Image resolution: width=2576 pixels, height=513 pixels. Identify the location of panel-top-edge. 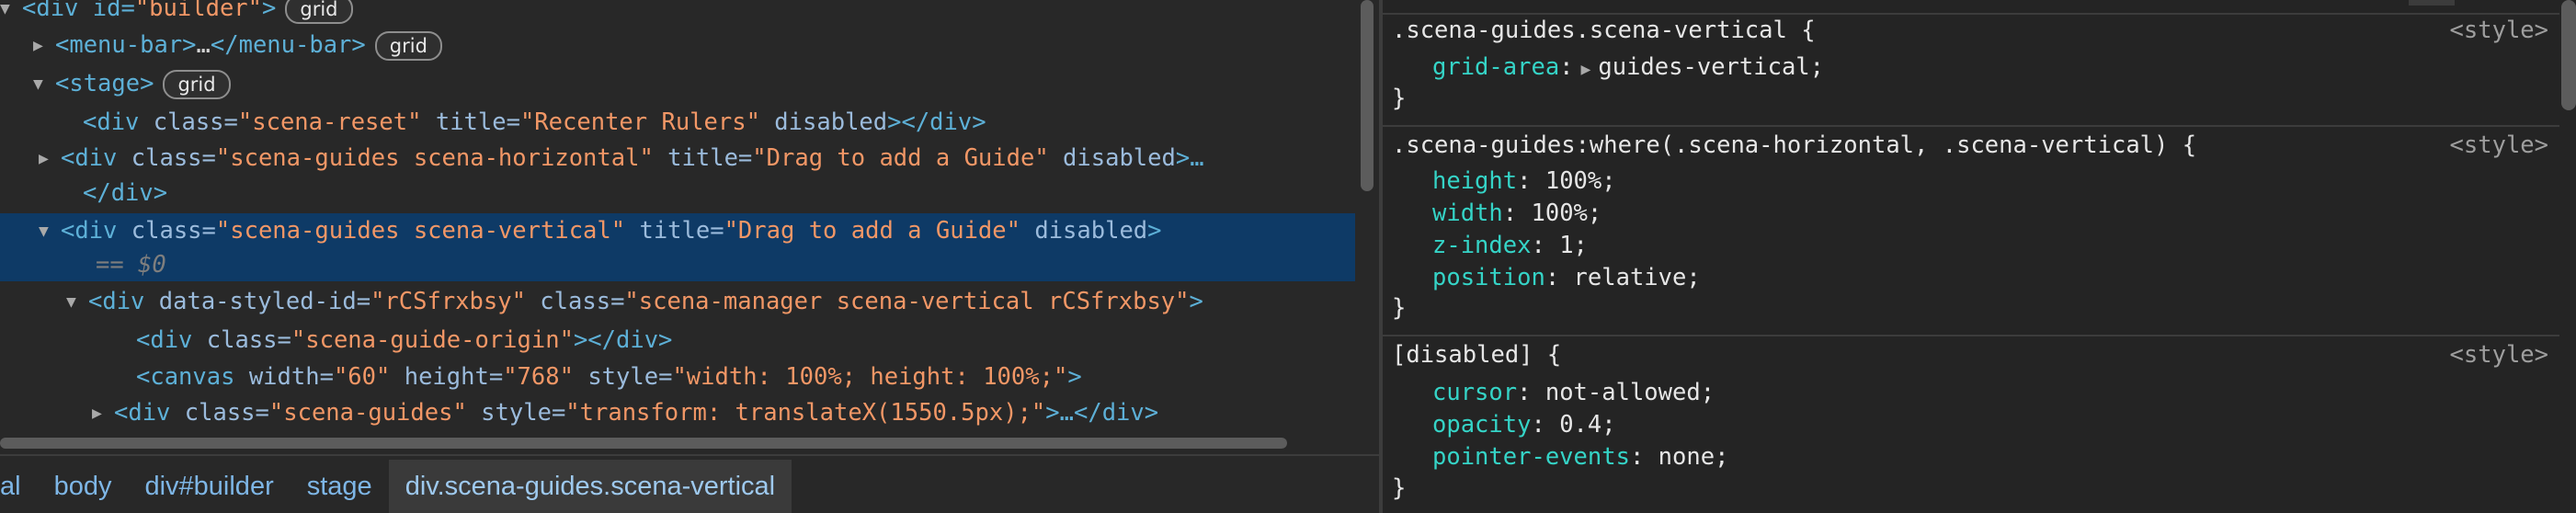
(2432, 3).